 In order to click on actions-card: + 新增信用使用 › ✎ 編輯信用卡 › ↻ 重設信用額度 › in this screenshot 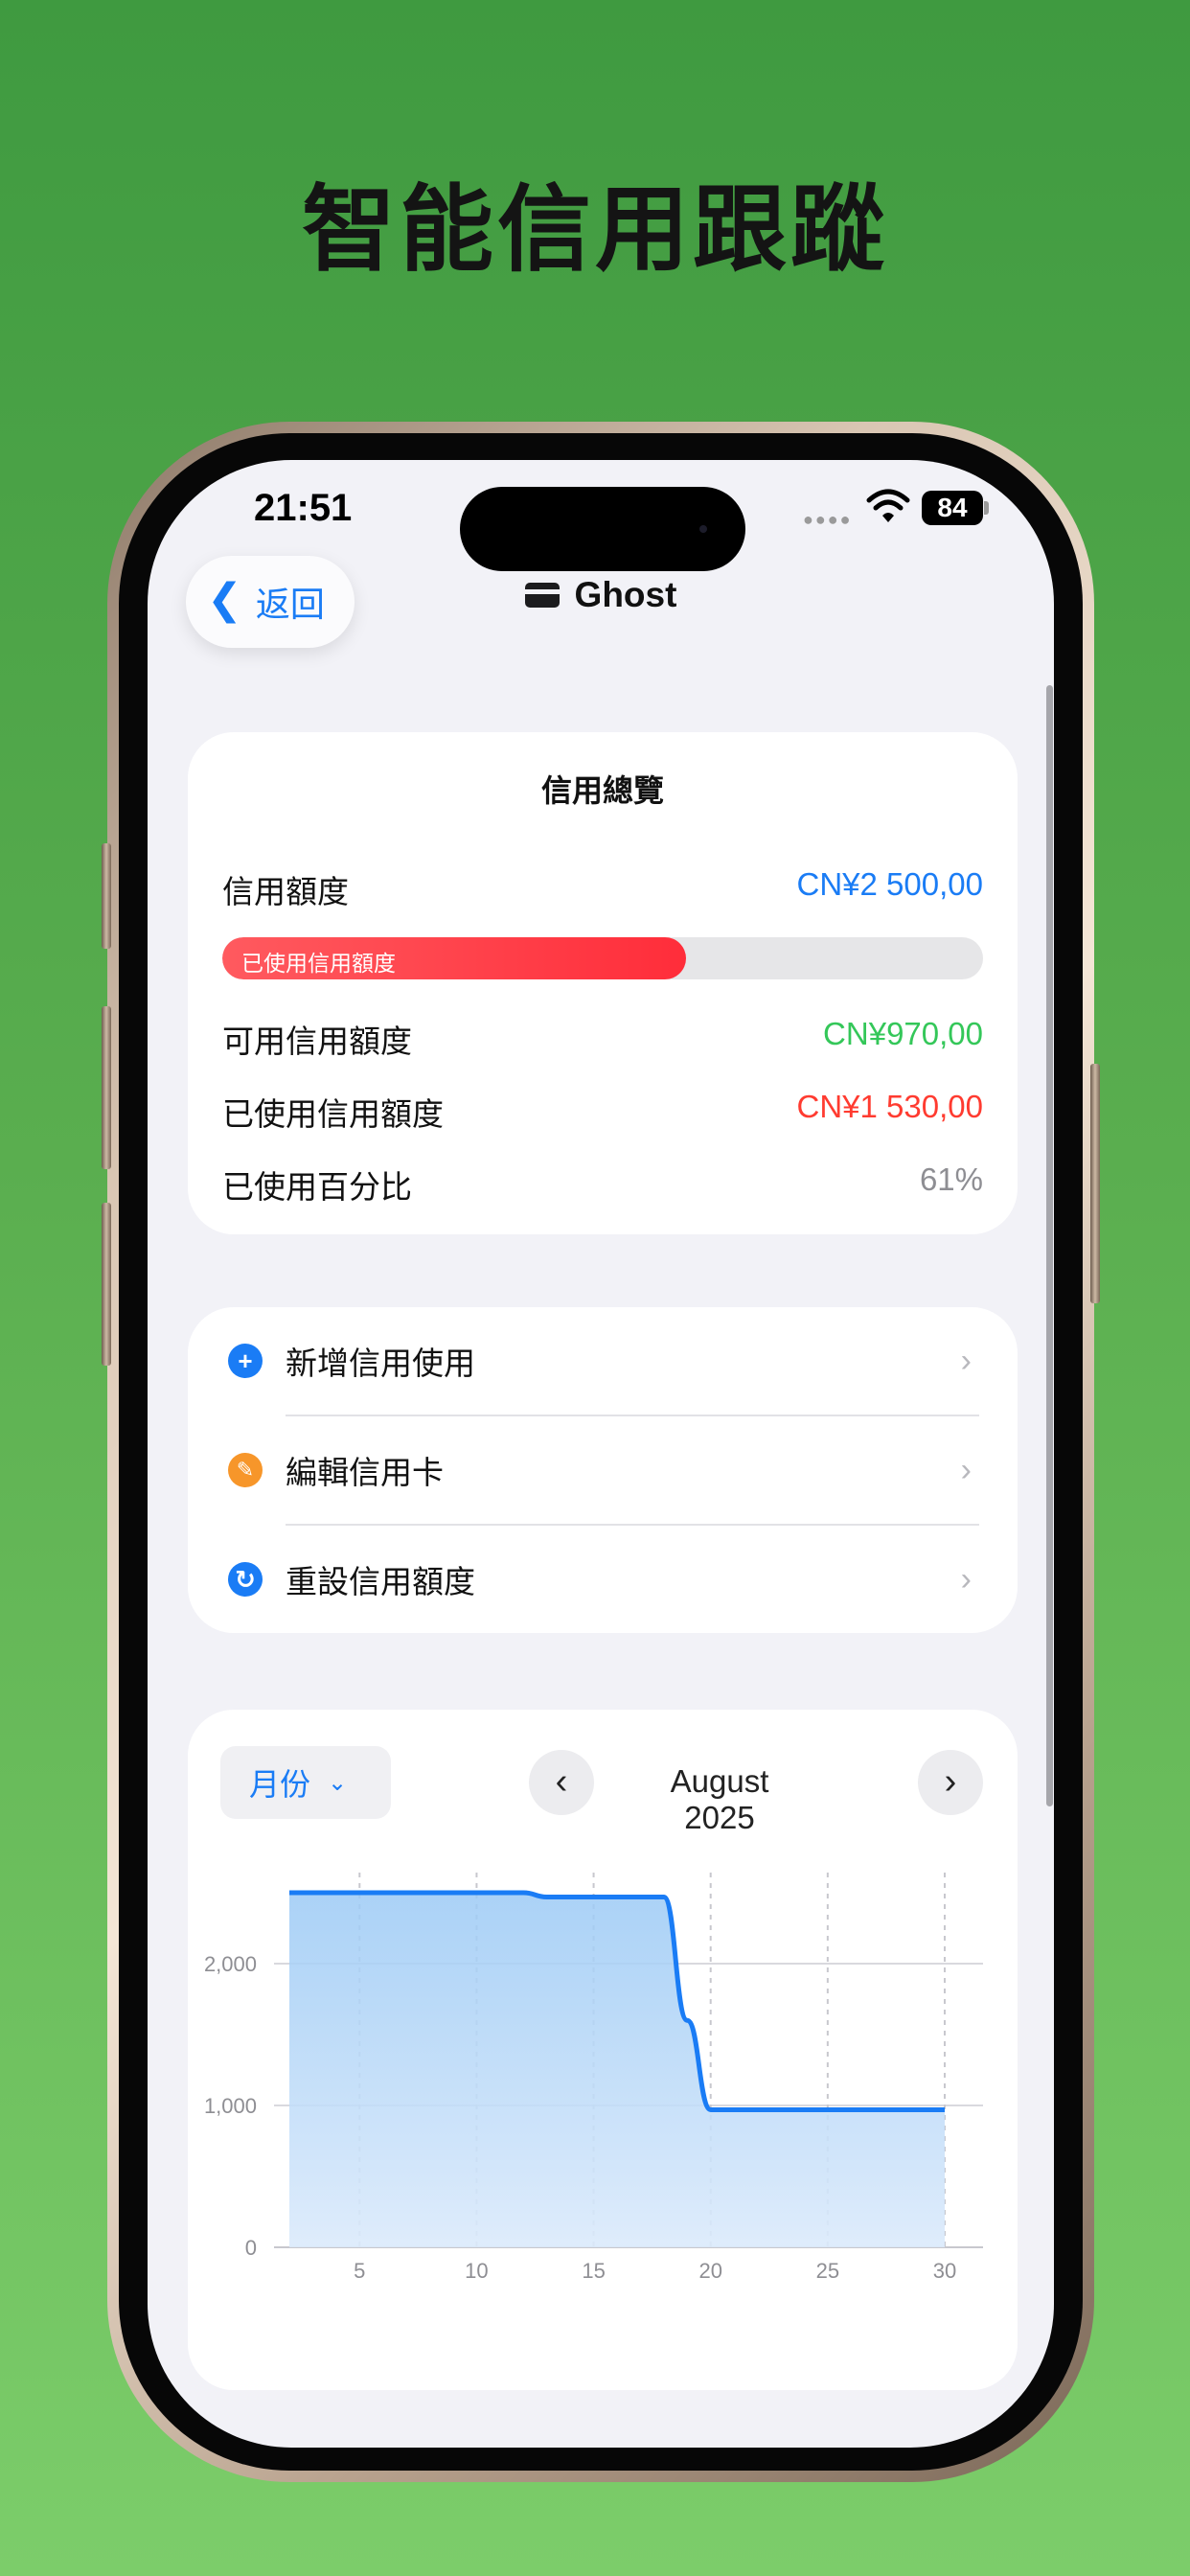, I will do `click(603, 1470)`.